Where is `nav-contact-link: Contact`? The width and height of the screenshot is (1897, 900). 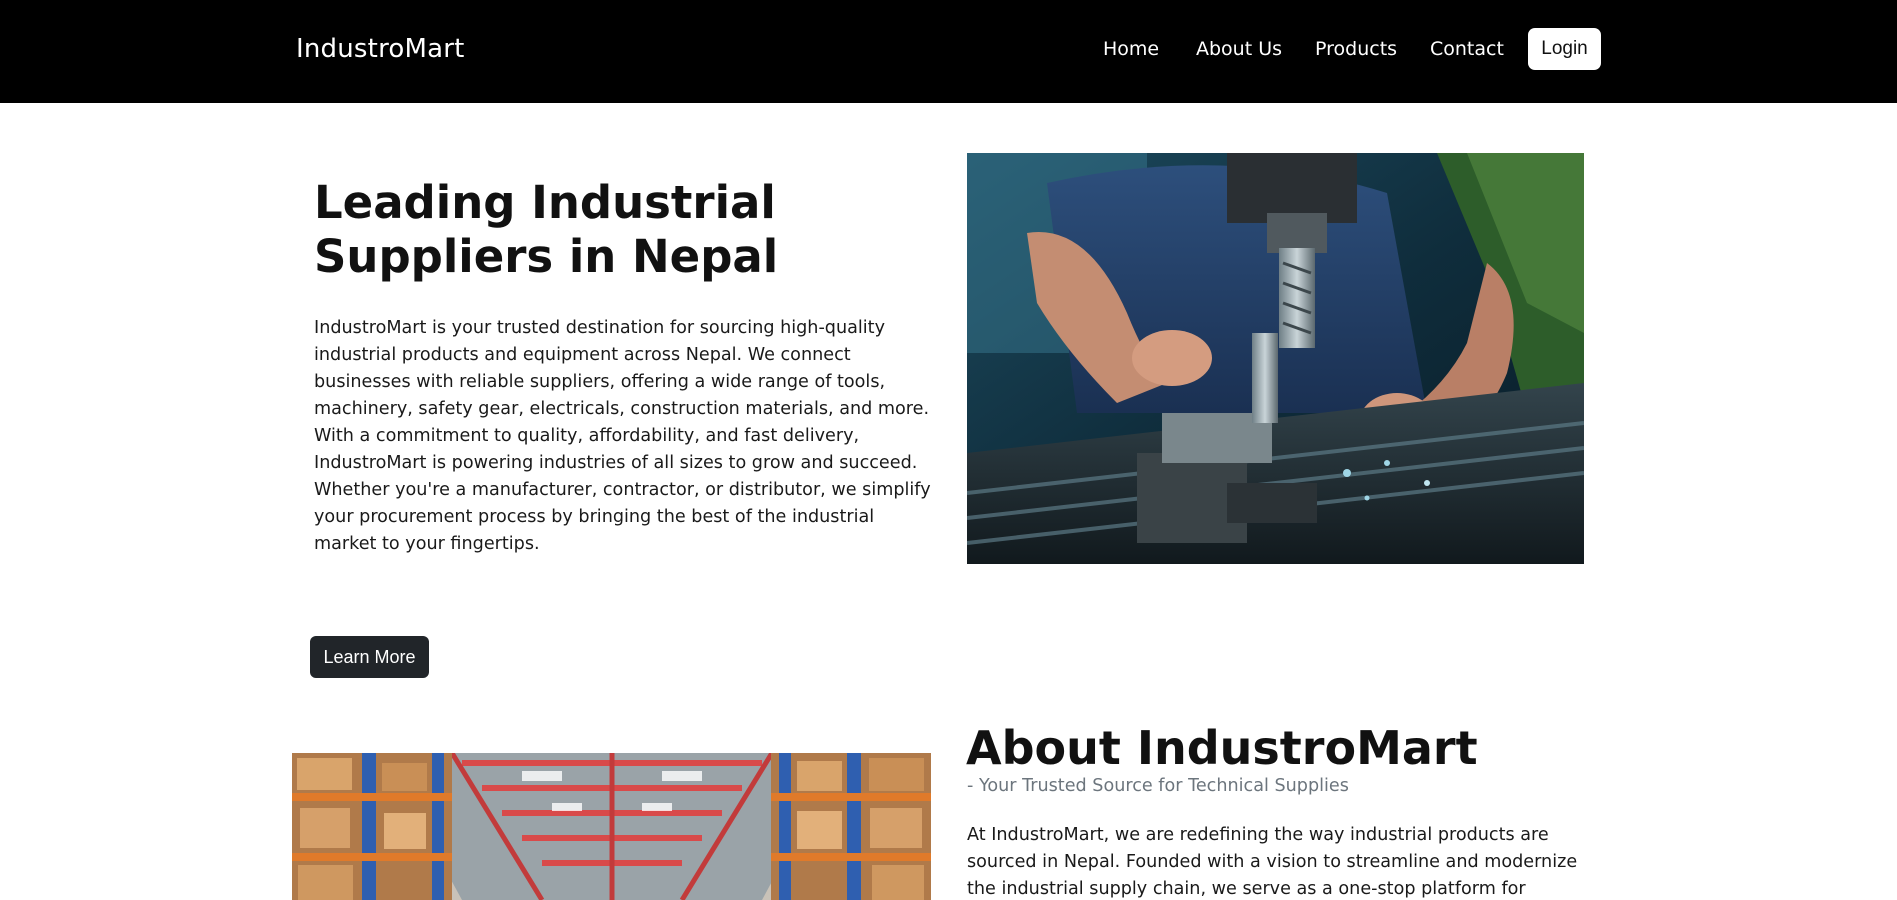
nav-contact-link: Contact is located at coordinates (1467, 49).